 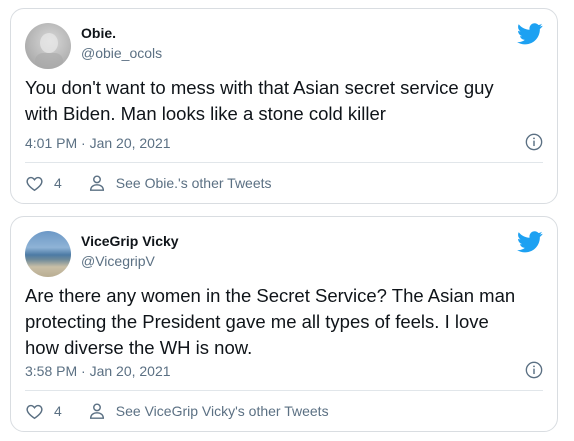 I want to click on tweet-timestamp: 3:58 PM · Jan 20, 2021, so click(x=98, y=371).